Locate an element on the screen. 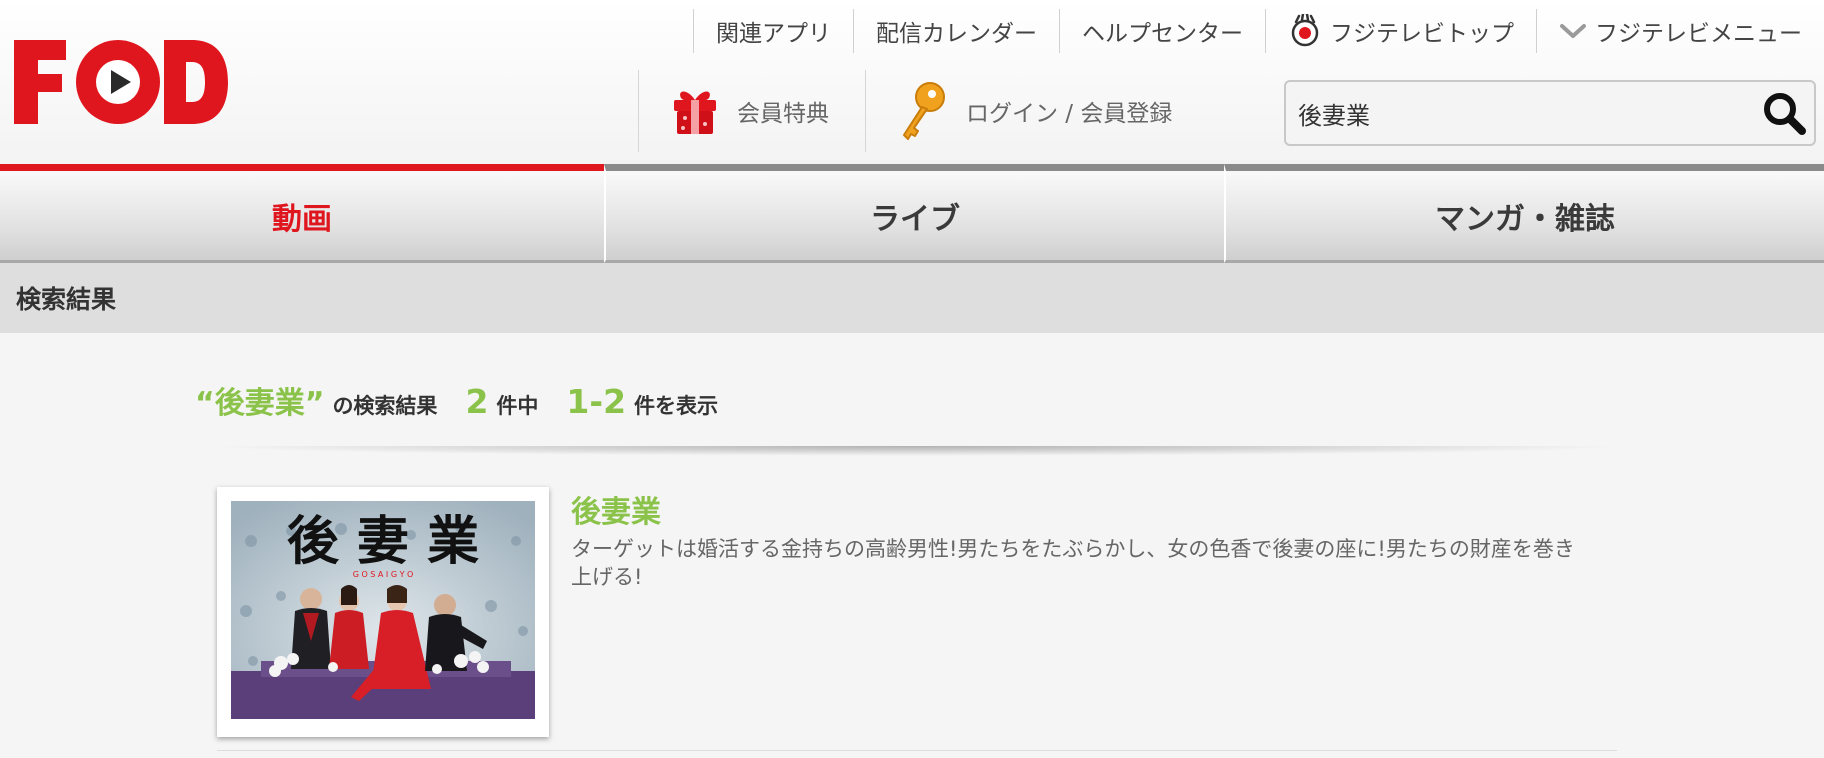  tab-manga-magazine: マンガ・雑誌 is located at coordinates (1524, 213).